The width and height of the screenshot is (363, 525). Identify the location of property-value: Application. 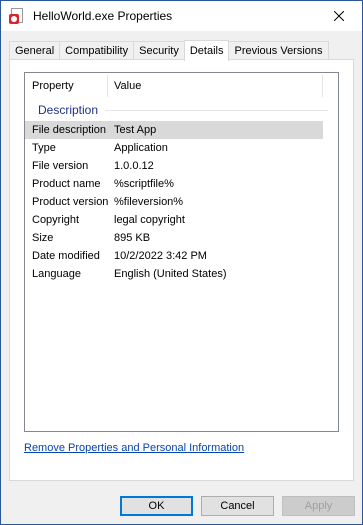
(141, 148).